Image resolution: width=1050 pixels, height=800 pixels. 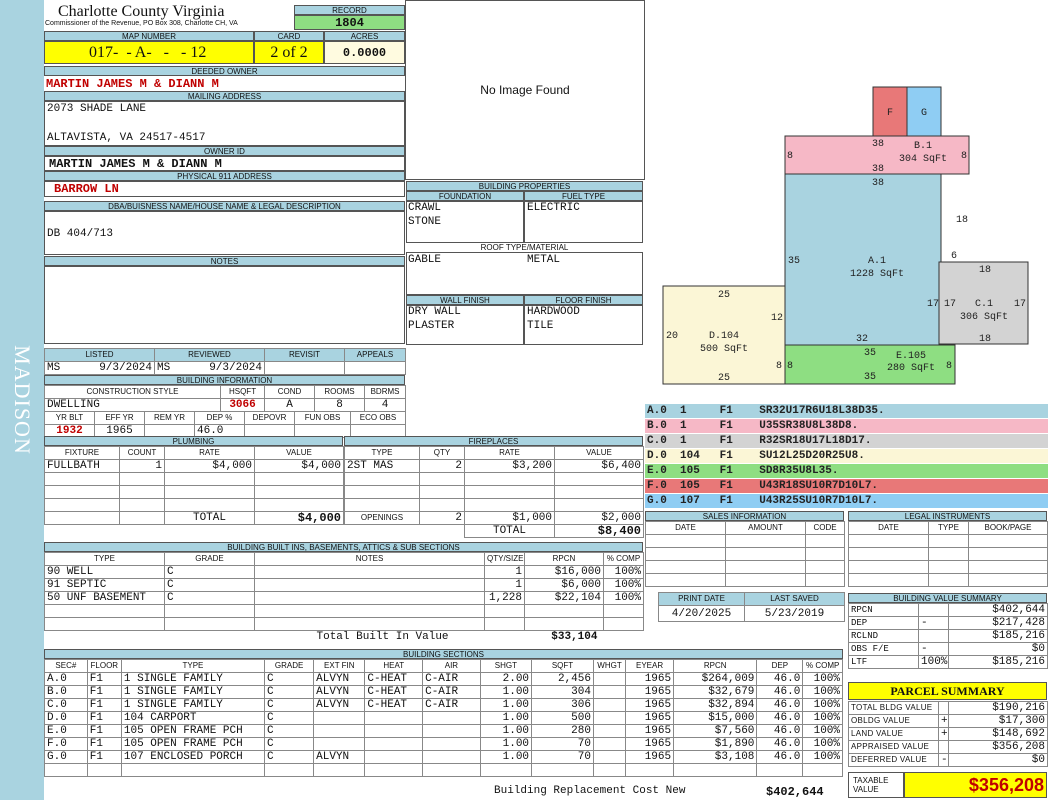 I want to click on bldg-props-title: BUILDING PROPERTIES, so click(x=524, y=186).